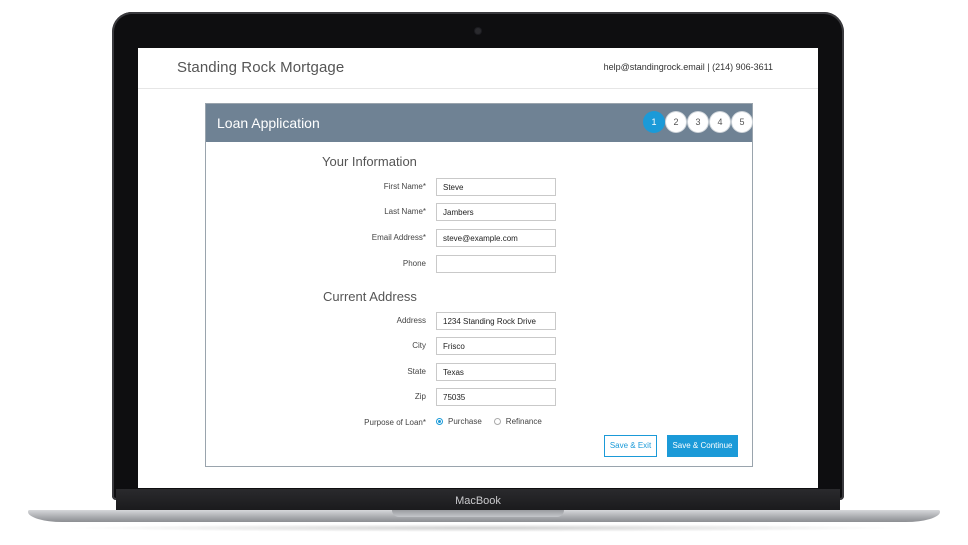 The image size is (968, 545). I want to click on step-5: 5, so click(742, 122).